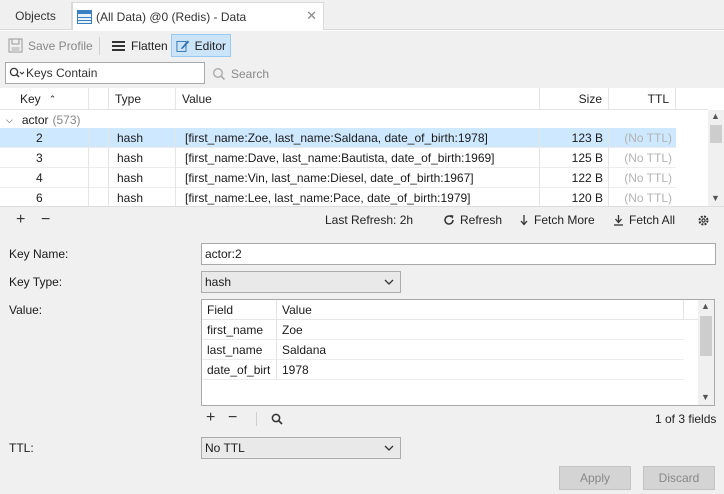 This screenshot has width=724, height=494. What do you see at coordinates (458, 254) in the screenshot?
I see `key-name-field: actor:2` at bounding box center [458, 254].